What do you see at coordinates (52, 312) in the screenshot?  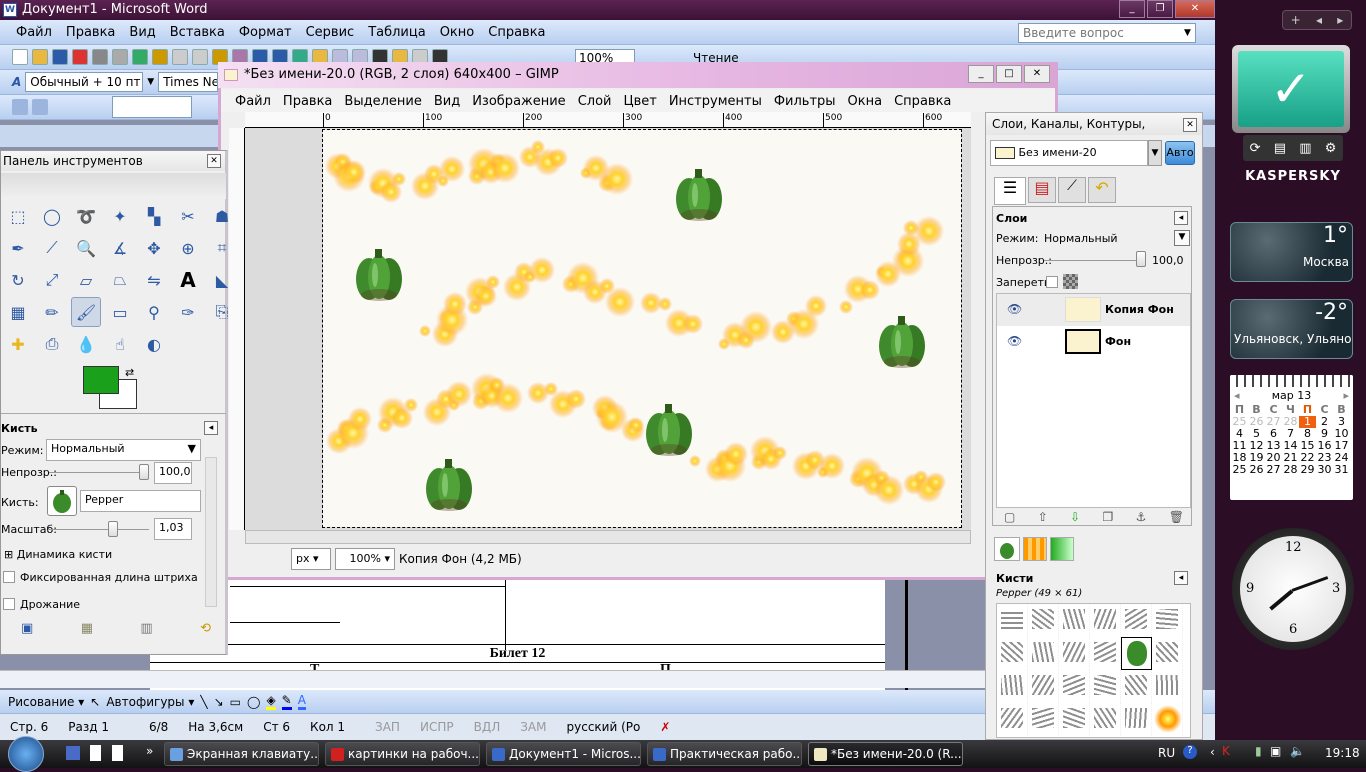 I see `pencil-icon: ✏` at bounding box center [52, 312].